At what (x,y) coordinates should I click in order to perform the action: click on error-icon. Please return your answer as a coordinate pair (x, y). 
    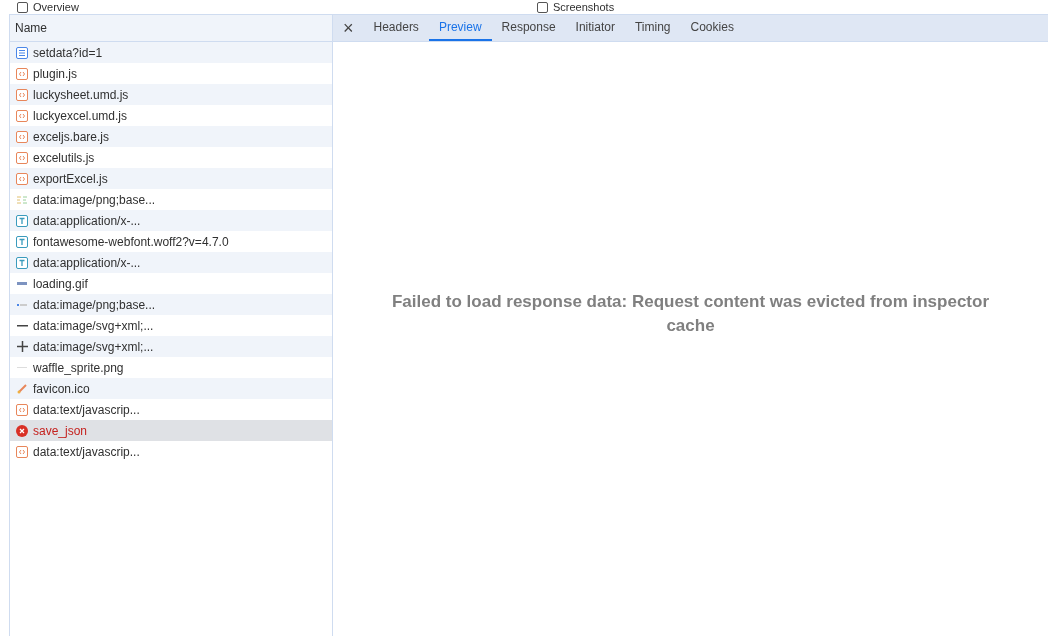
    Looking at the image, I should click on (22, 430).